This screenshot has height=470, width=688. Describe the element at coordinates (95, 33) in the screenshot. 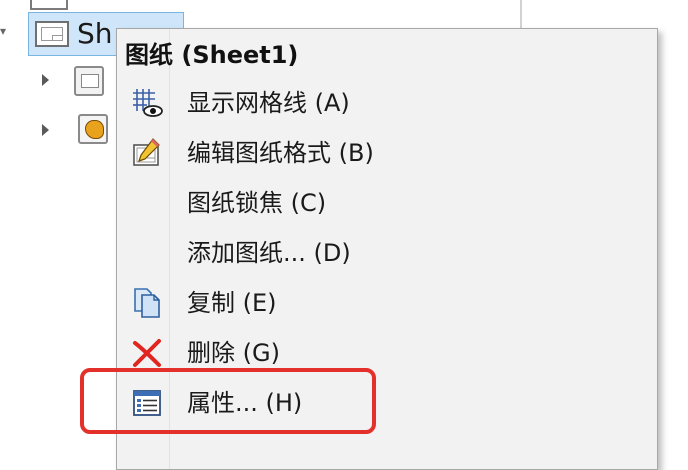

I see `sheet-label: Sh` at that location.